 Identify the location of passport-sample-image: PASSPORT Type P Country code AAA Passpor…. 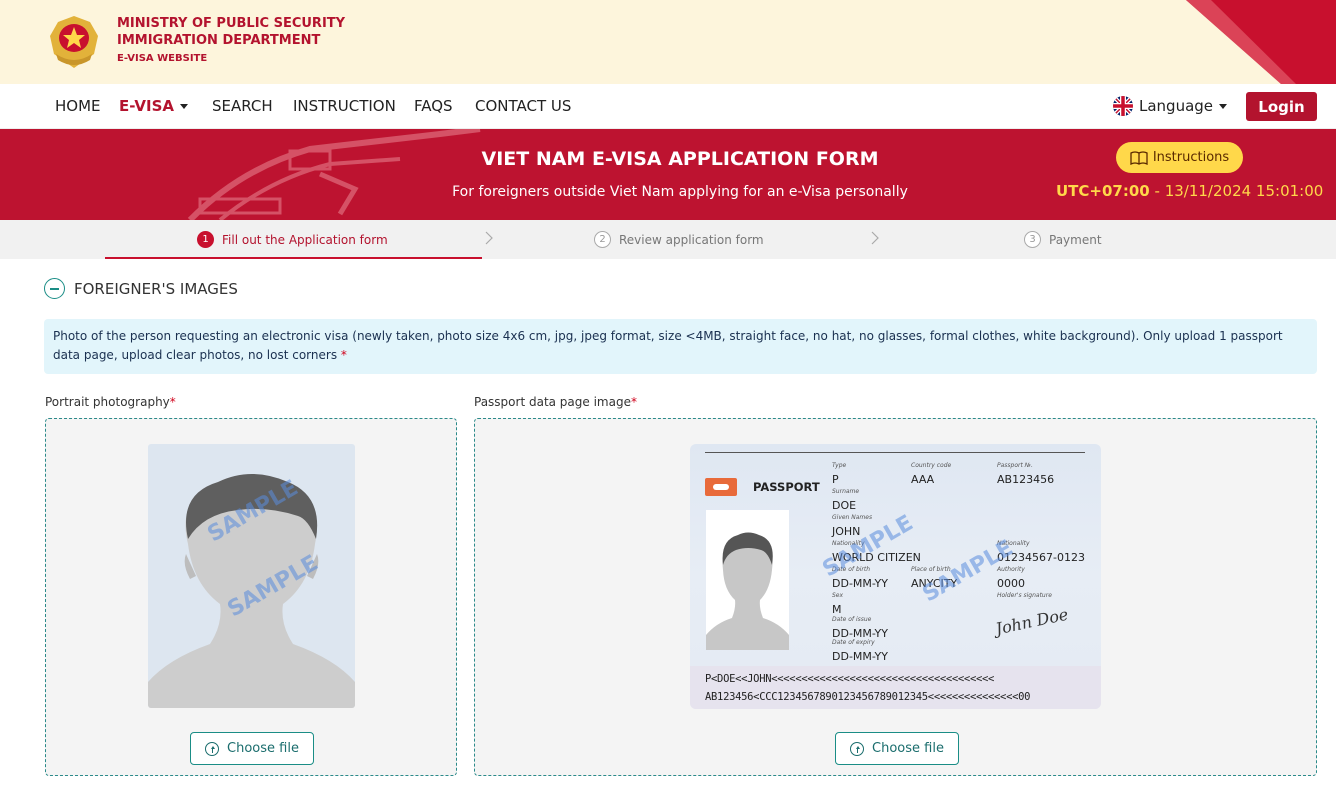
(895, 576).